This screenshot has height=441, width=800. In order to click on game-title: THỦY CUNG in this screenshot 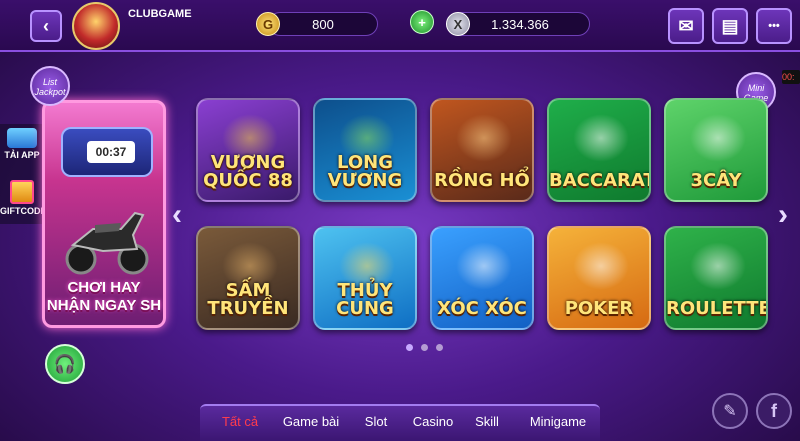, I will do `click(365, 299)`.